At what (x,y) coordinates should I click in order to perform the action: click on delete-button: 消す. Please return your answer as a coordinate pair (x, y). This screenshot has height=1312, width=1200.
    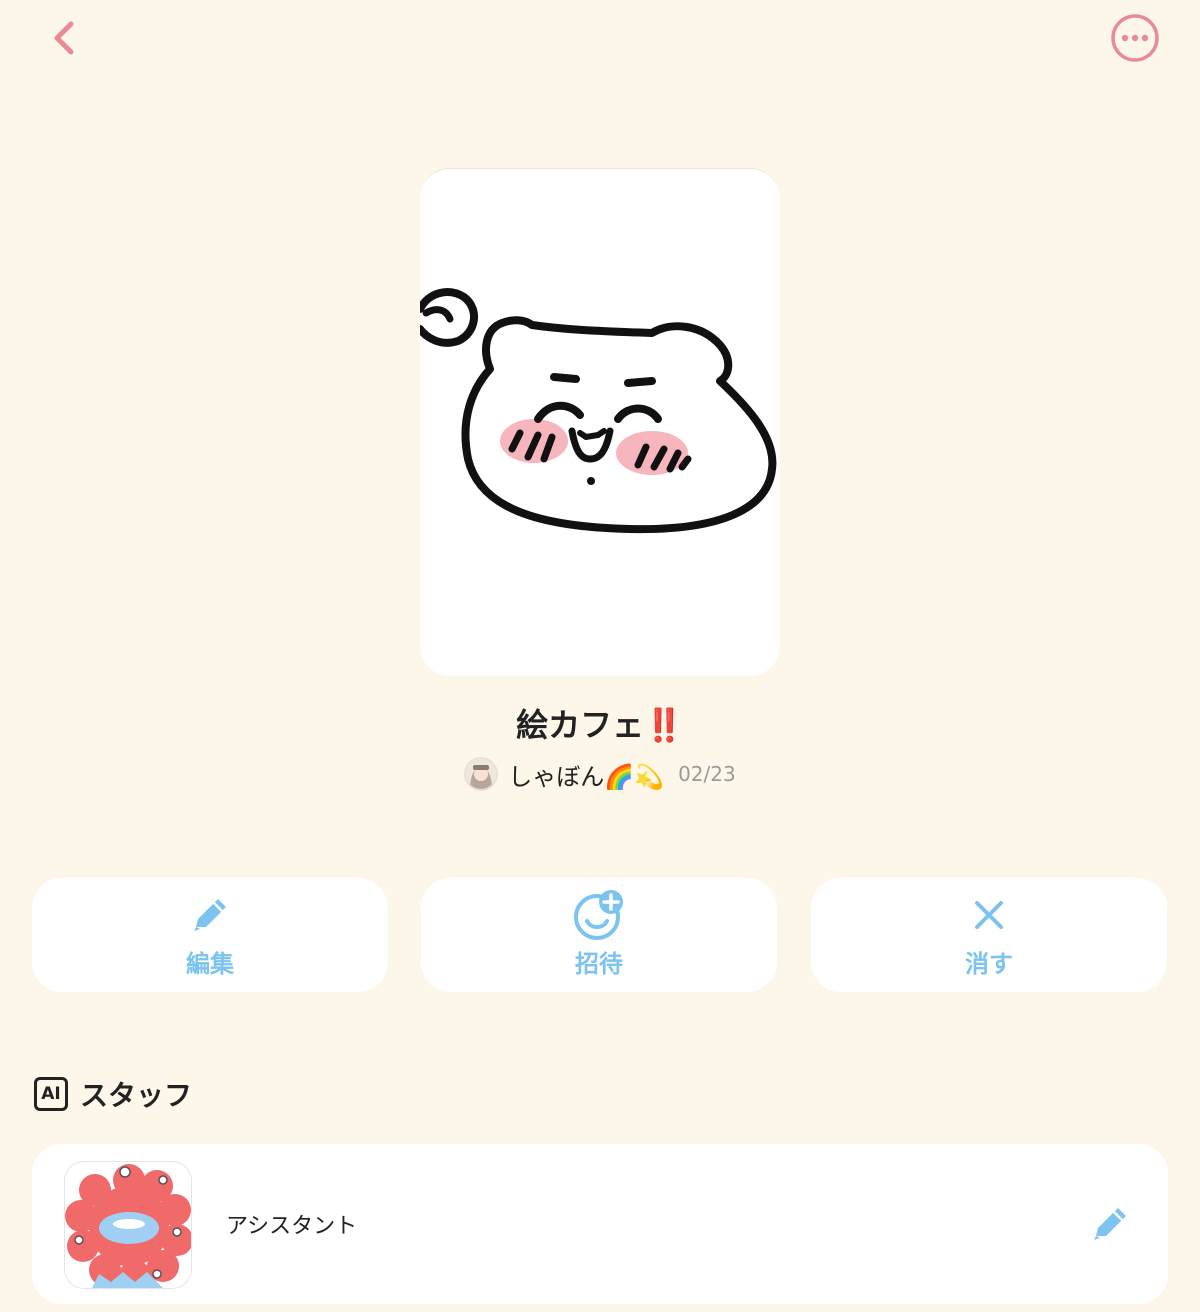
    Looking at the image, I should click on (989, 935).